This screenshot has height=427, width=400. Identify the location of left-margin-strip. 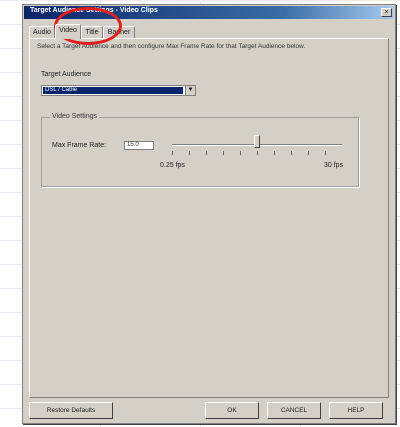
(11, 213).